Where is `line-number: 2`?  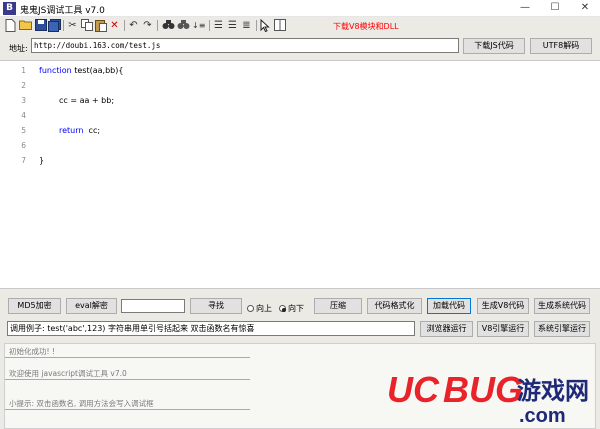 line-number: 2 is located at coordinates (23, 85).